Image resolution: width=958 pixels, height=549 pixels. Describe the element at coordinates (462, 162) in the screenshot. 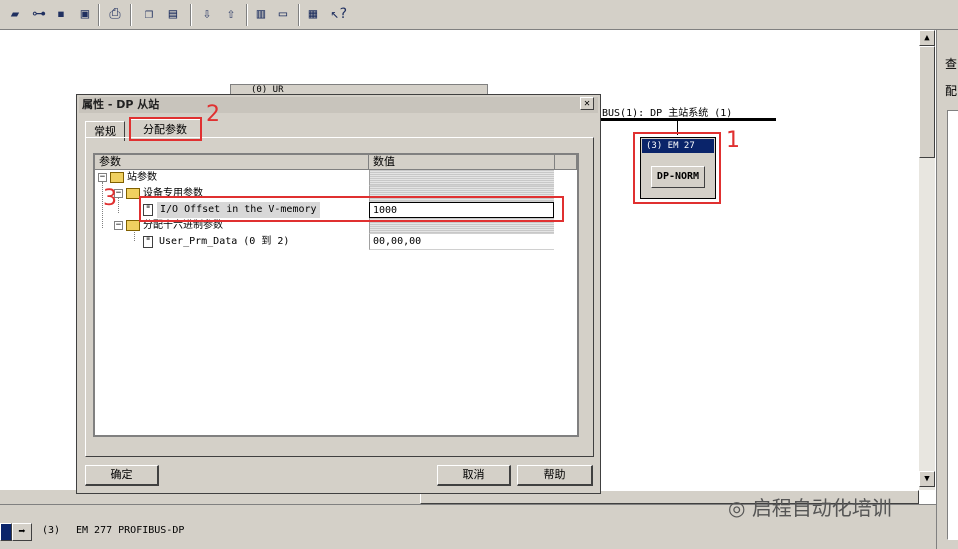

I see `column-header-value: 数值` at that location.